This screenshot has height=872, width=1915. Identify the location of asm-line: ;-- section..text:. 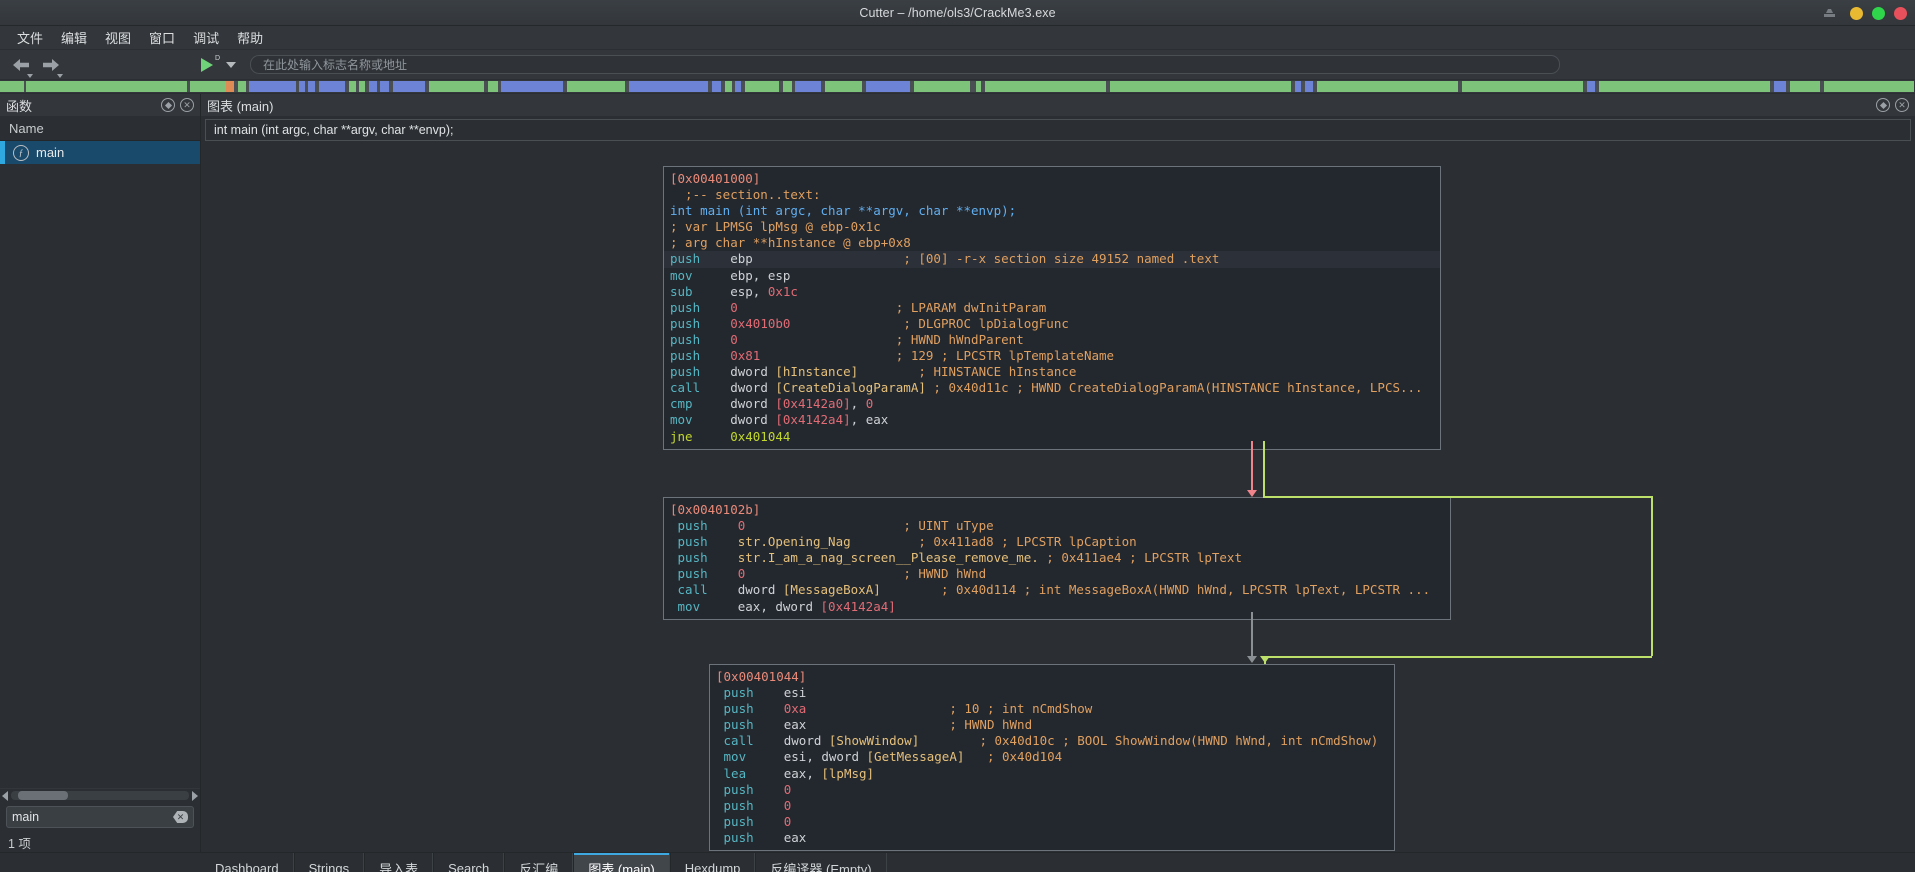
(1052, 195).